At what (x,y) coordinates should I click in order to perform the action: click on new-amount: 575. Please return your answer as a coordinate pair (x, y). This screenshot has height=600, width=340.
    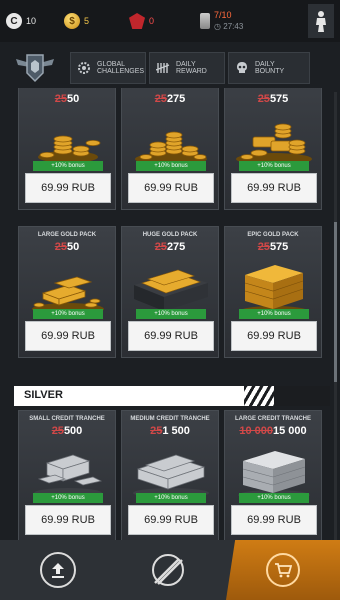
    Looking at the image, I should click on (279, 99).